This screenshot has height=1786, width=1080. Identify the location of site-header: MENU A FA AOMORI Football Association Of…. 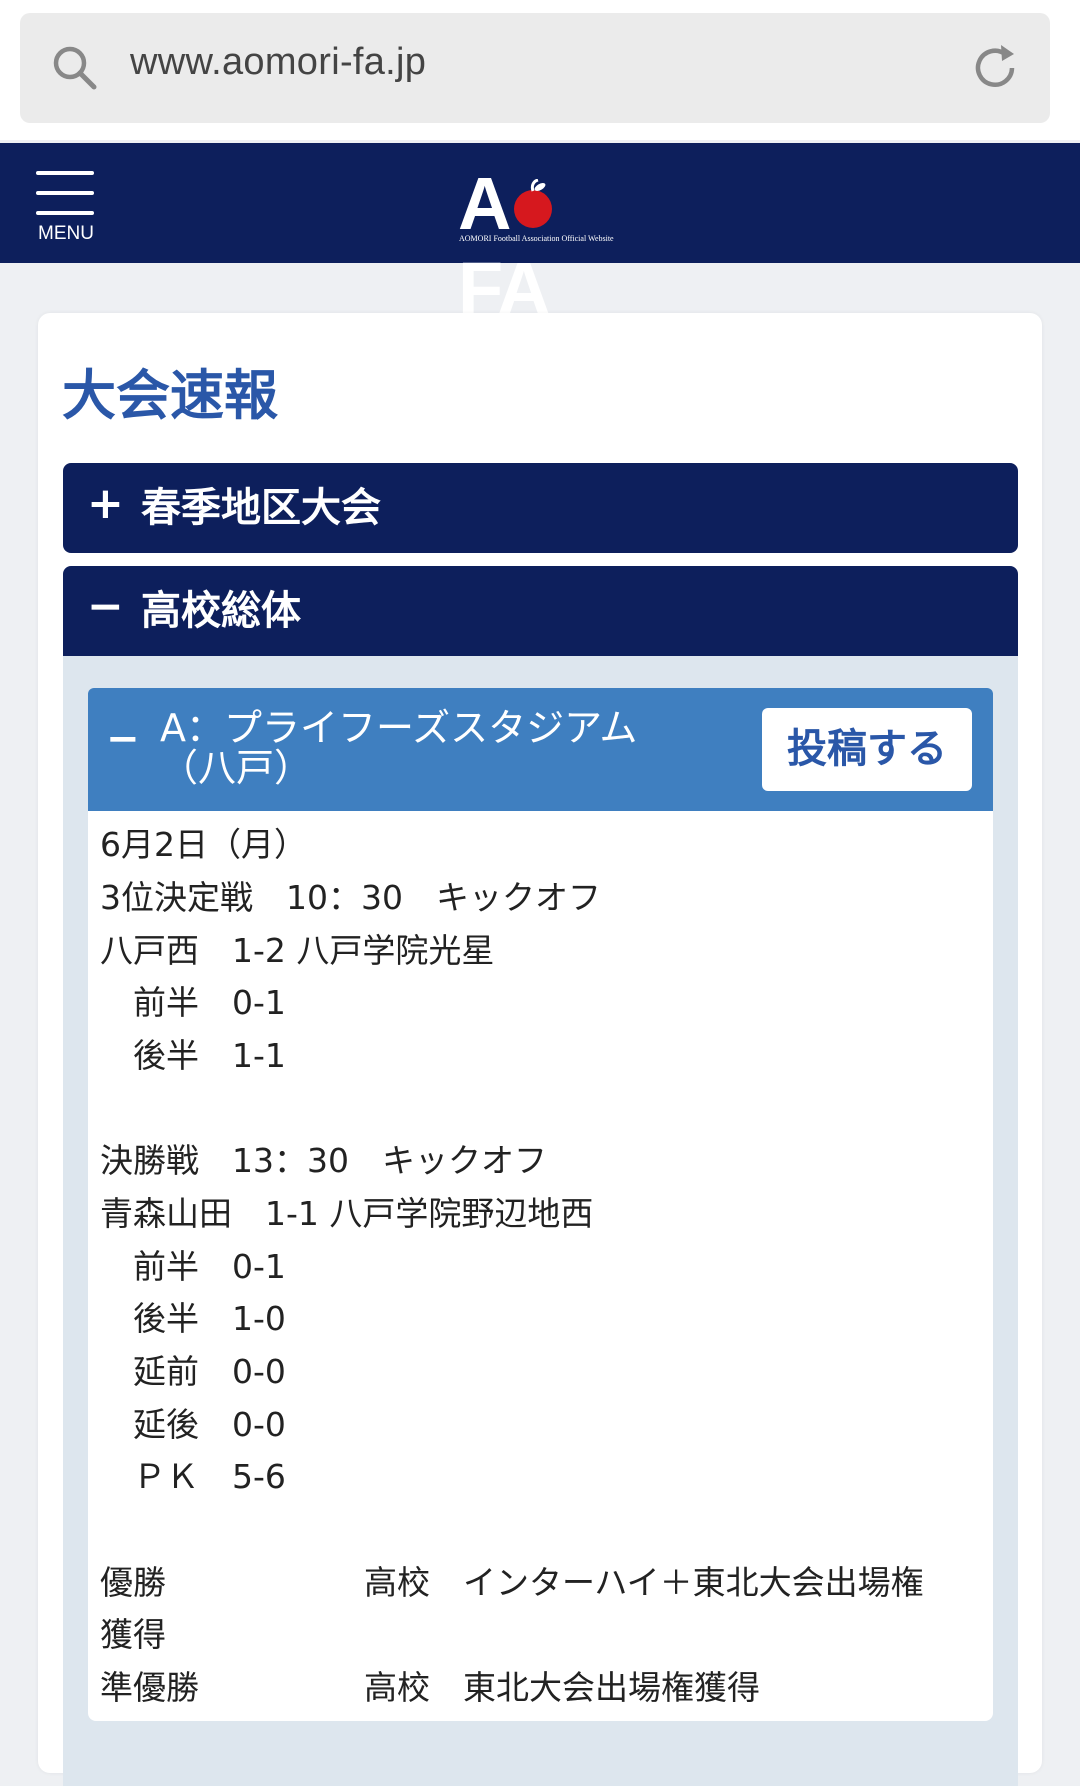
(540, 236).